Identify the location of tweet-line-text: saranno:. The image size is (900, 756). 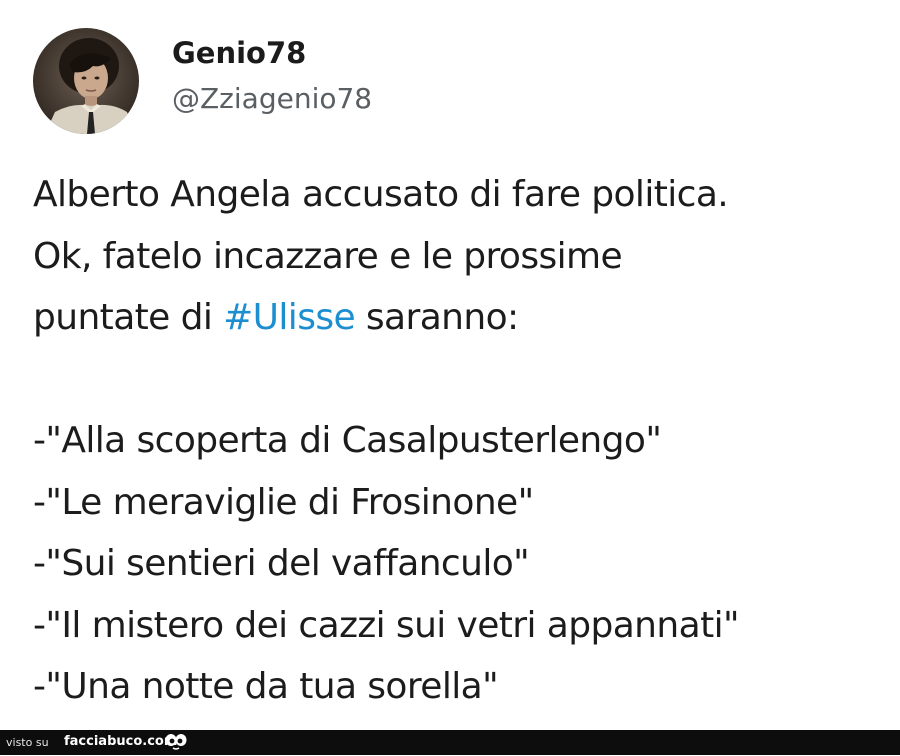
(437, 317).